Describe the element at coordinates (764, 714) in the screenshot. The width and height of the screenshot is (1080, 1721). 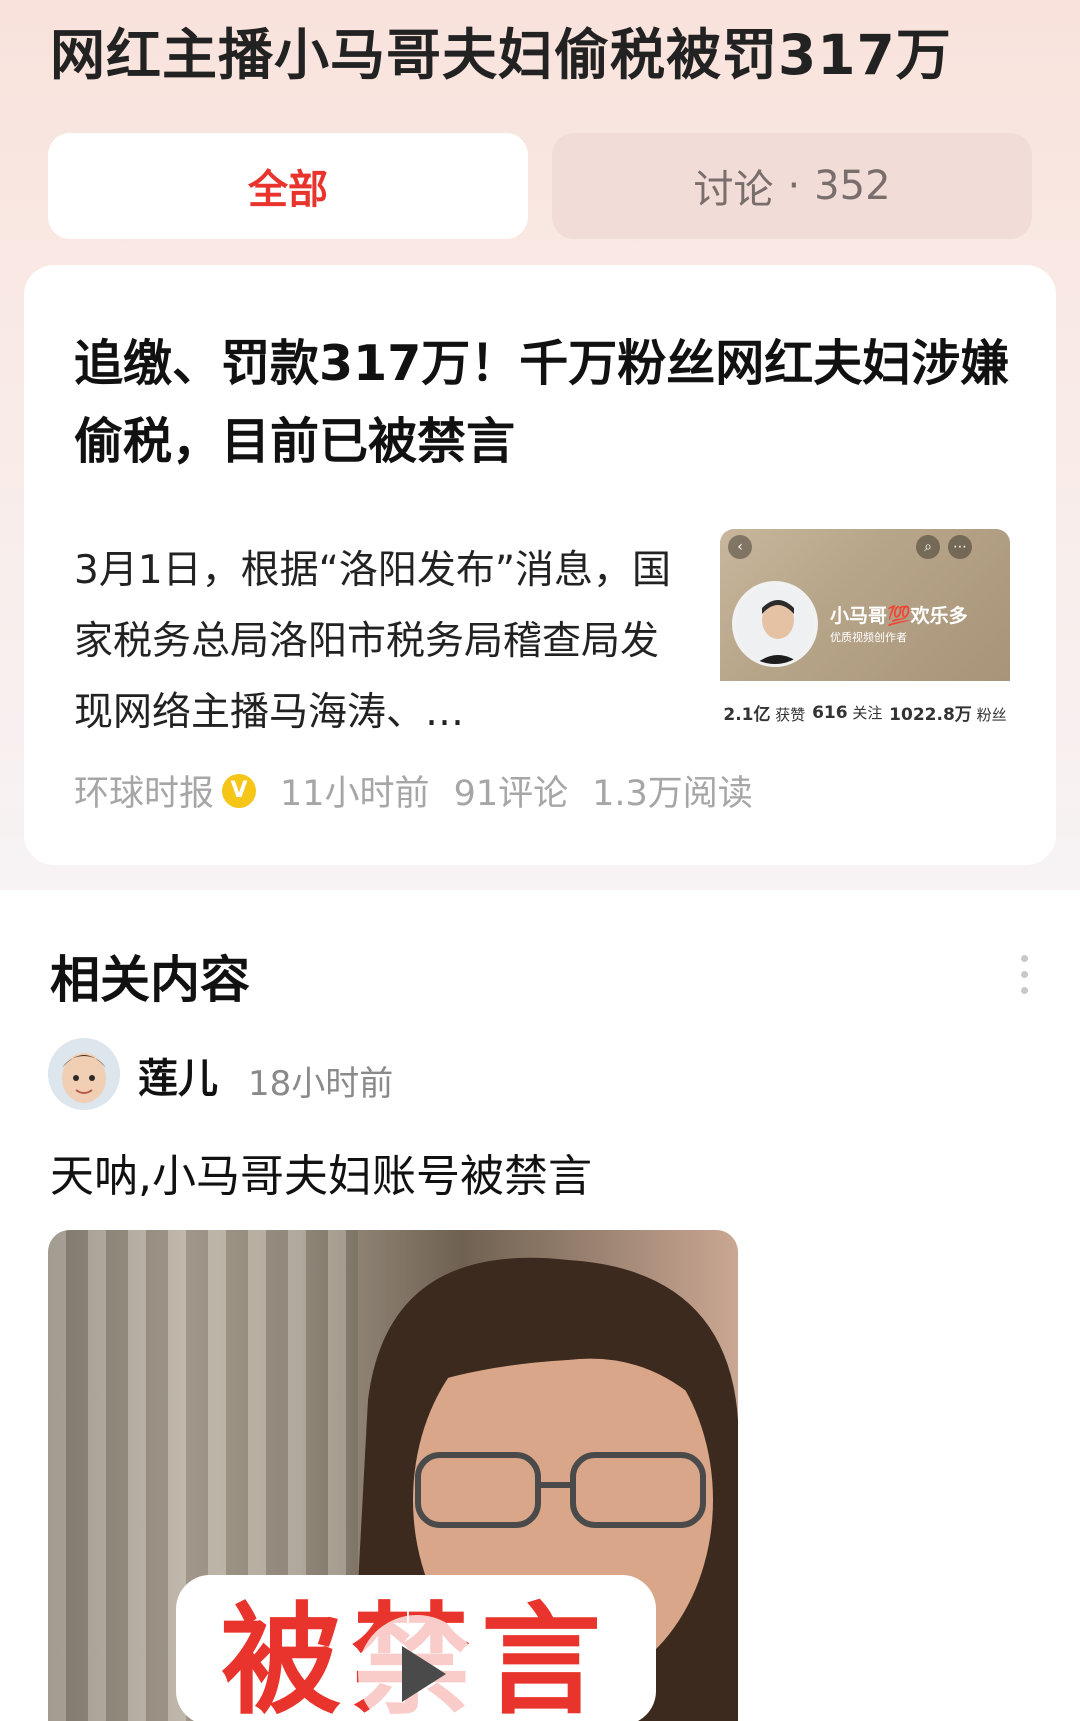
I see `likes-stat: 2.1亿 获赞` at that location.